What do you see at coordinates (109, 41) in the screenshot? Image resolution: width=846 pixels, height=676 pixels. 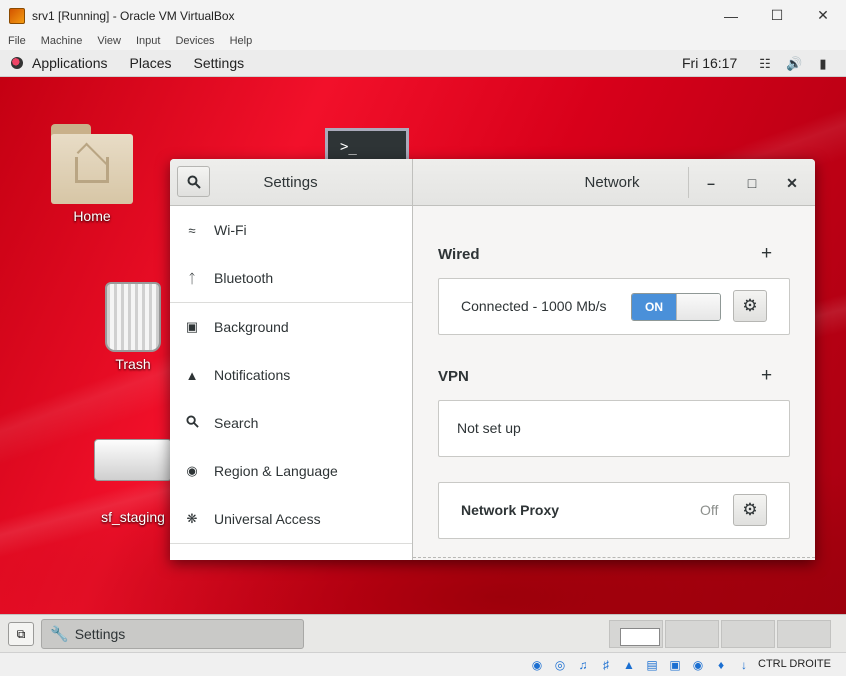 I see `menu-view: View` at bounding box center [109, 41].